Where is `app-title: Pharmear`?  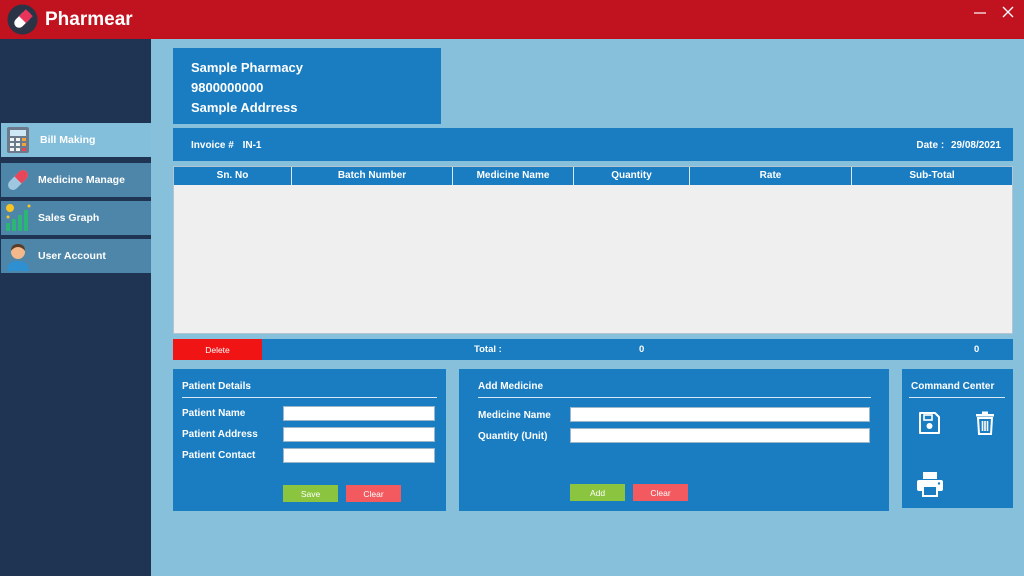
app-title: Pharmear is located at coordinates (89, 19).